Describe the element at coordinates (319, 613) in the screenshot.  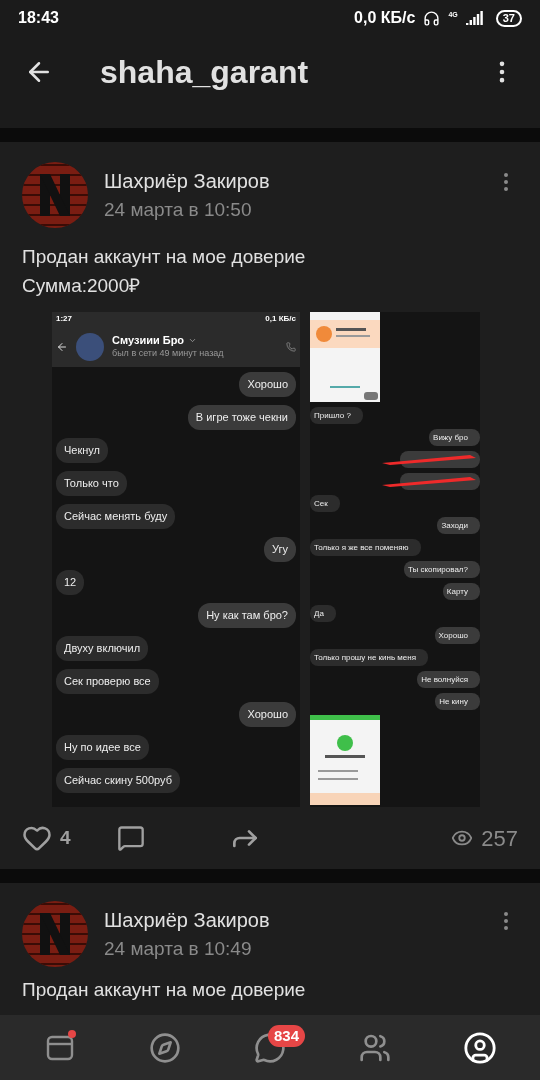
I see `message-text: Да` at that location.